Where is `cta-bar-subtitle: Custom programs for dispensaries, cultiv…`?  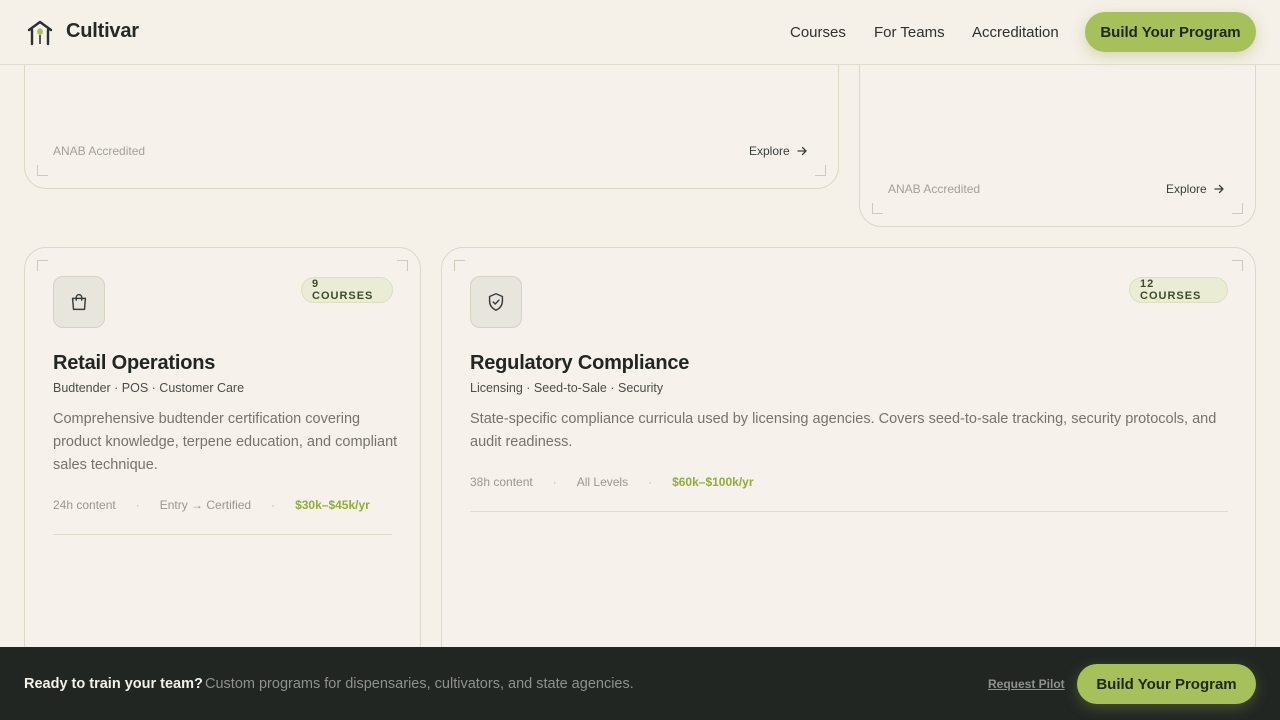 cta-bar-subtitle: Custom programs for dispensaries, cultiv… is located at coordinates (419, 684).